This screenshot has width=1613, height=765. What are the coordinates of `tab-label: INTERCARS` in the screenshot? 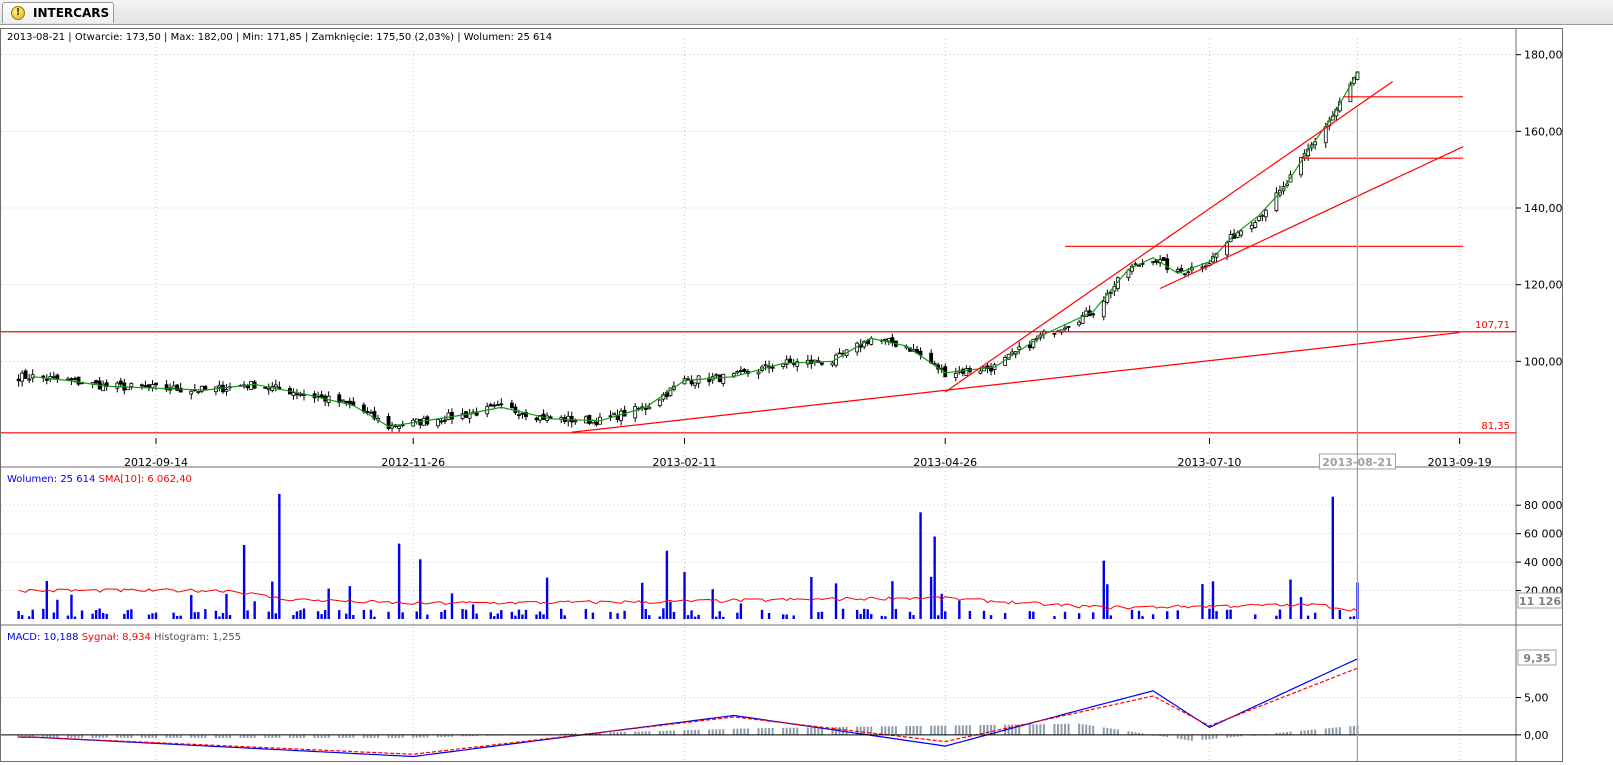 It's located at (71, 13).